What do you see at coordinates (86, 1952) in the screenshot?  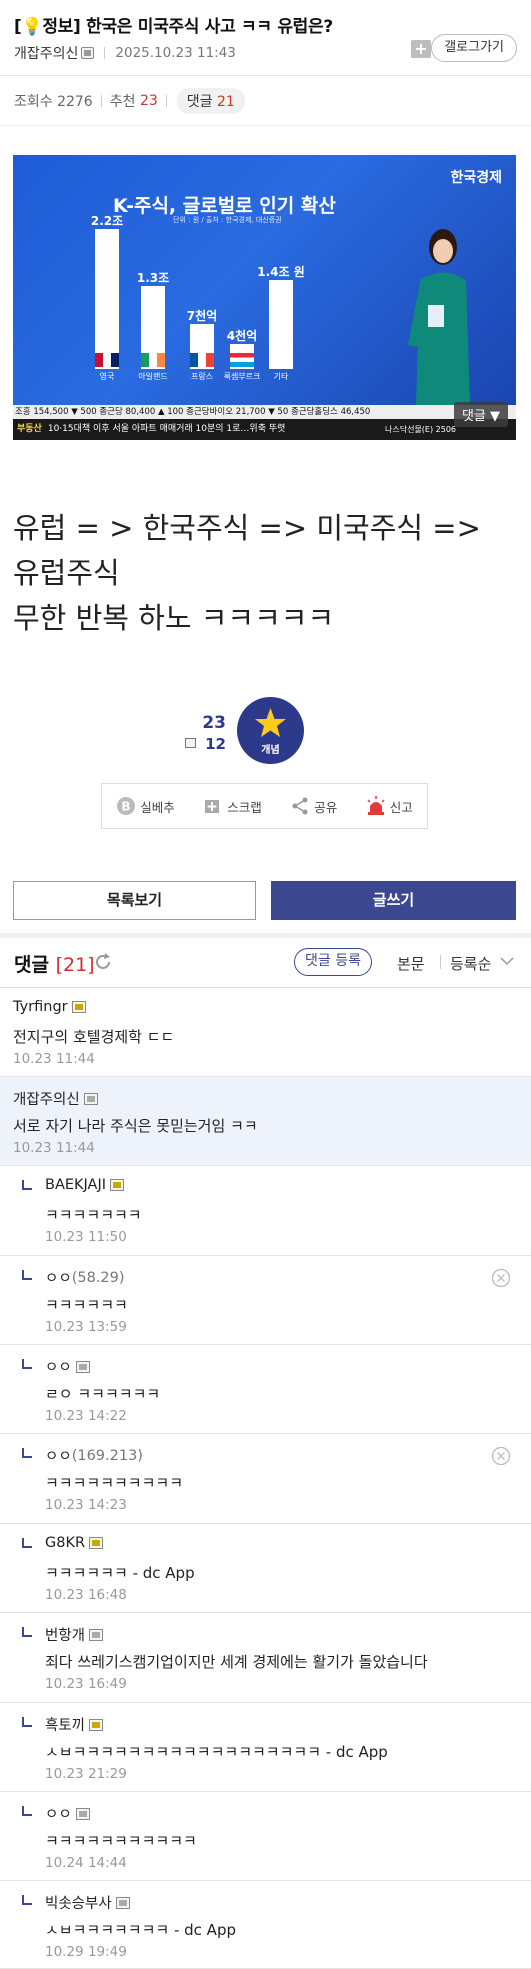 I see `comment-time: 10.29 19:49` at bounding box center [86, 1952].